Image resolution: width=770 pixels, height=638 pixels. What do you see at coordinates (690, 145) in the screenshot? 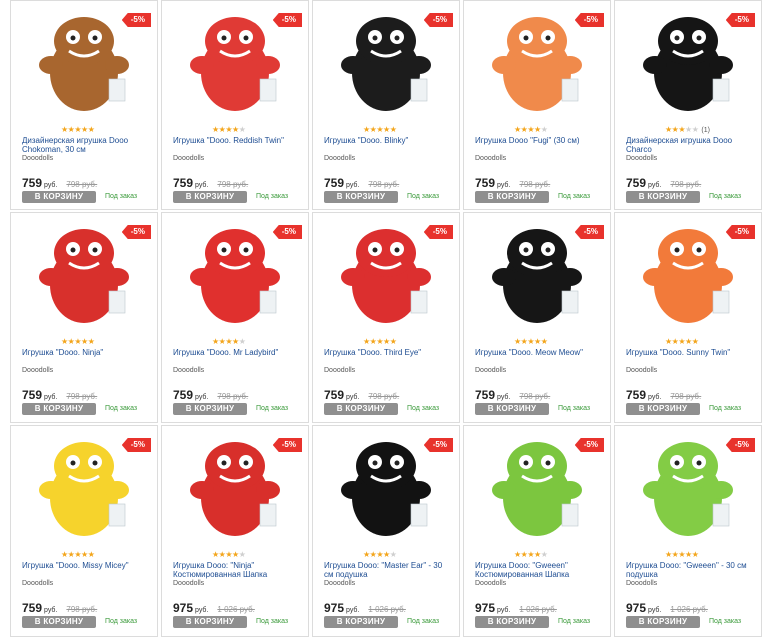
I see `product-title-link: Дизайнерская игрушка Dooo Charco` at bounding box center [690, 145].